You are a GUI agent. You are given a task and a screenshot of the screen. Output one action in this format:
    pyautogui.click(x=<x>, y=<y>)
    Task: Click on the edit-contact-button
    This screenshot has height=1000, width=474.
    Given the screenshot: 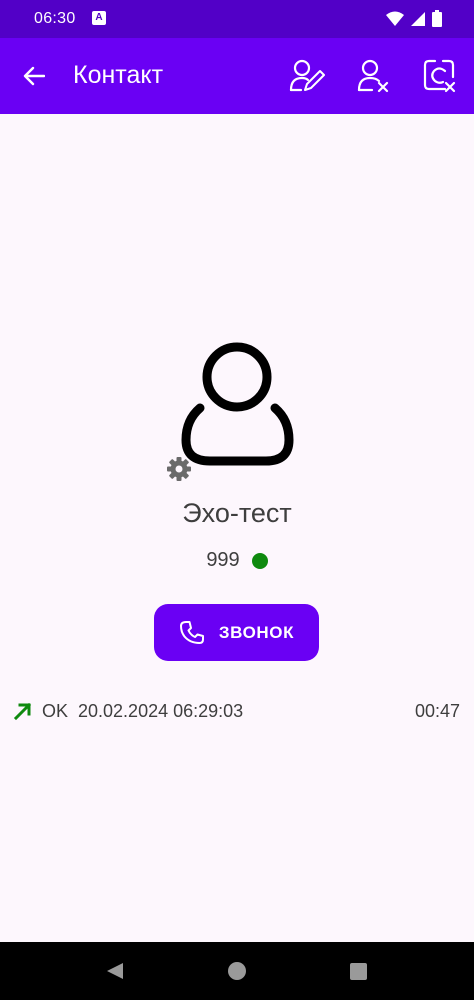 What is the action you would take?
    pyautogui.click(x=306, y=76)
    